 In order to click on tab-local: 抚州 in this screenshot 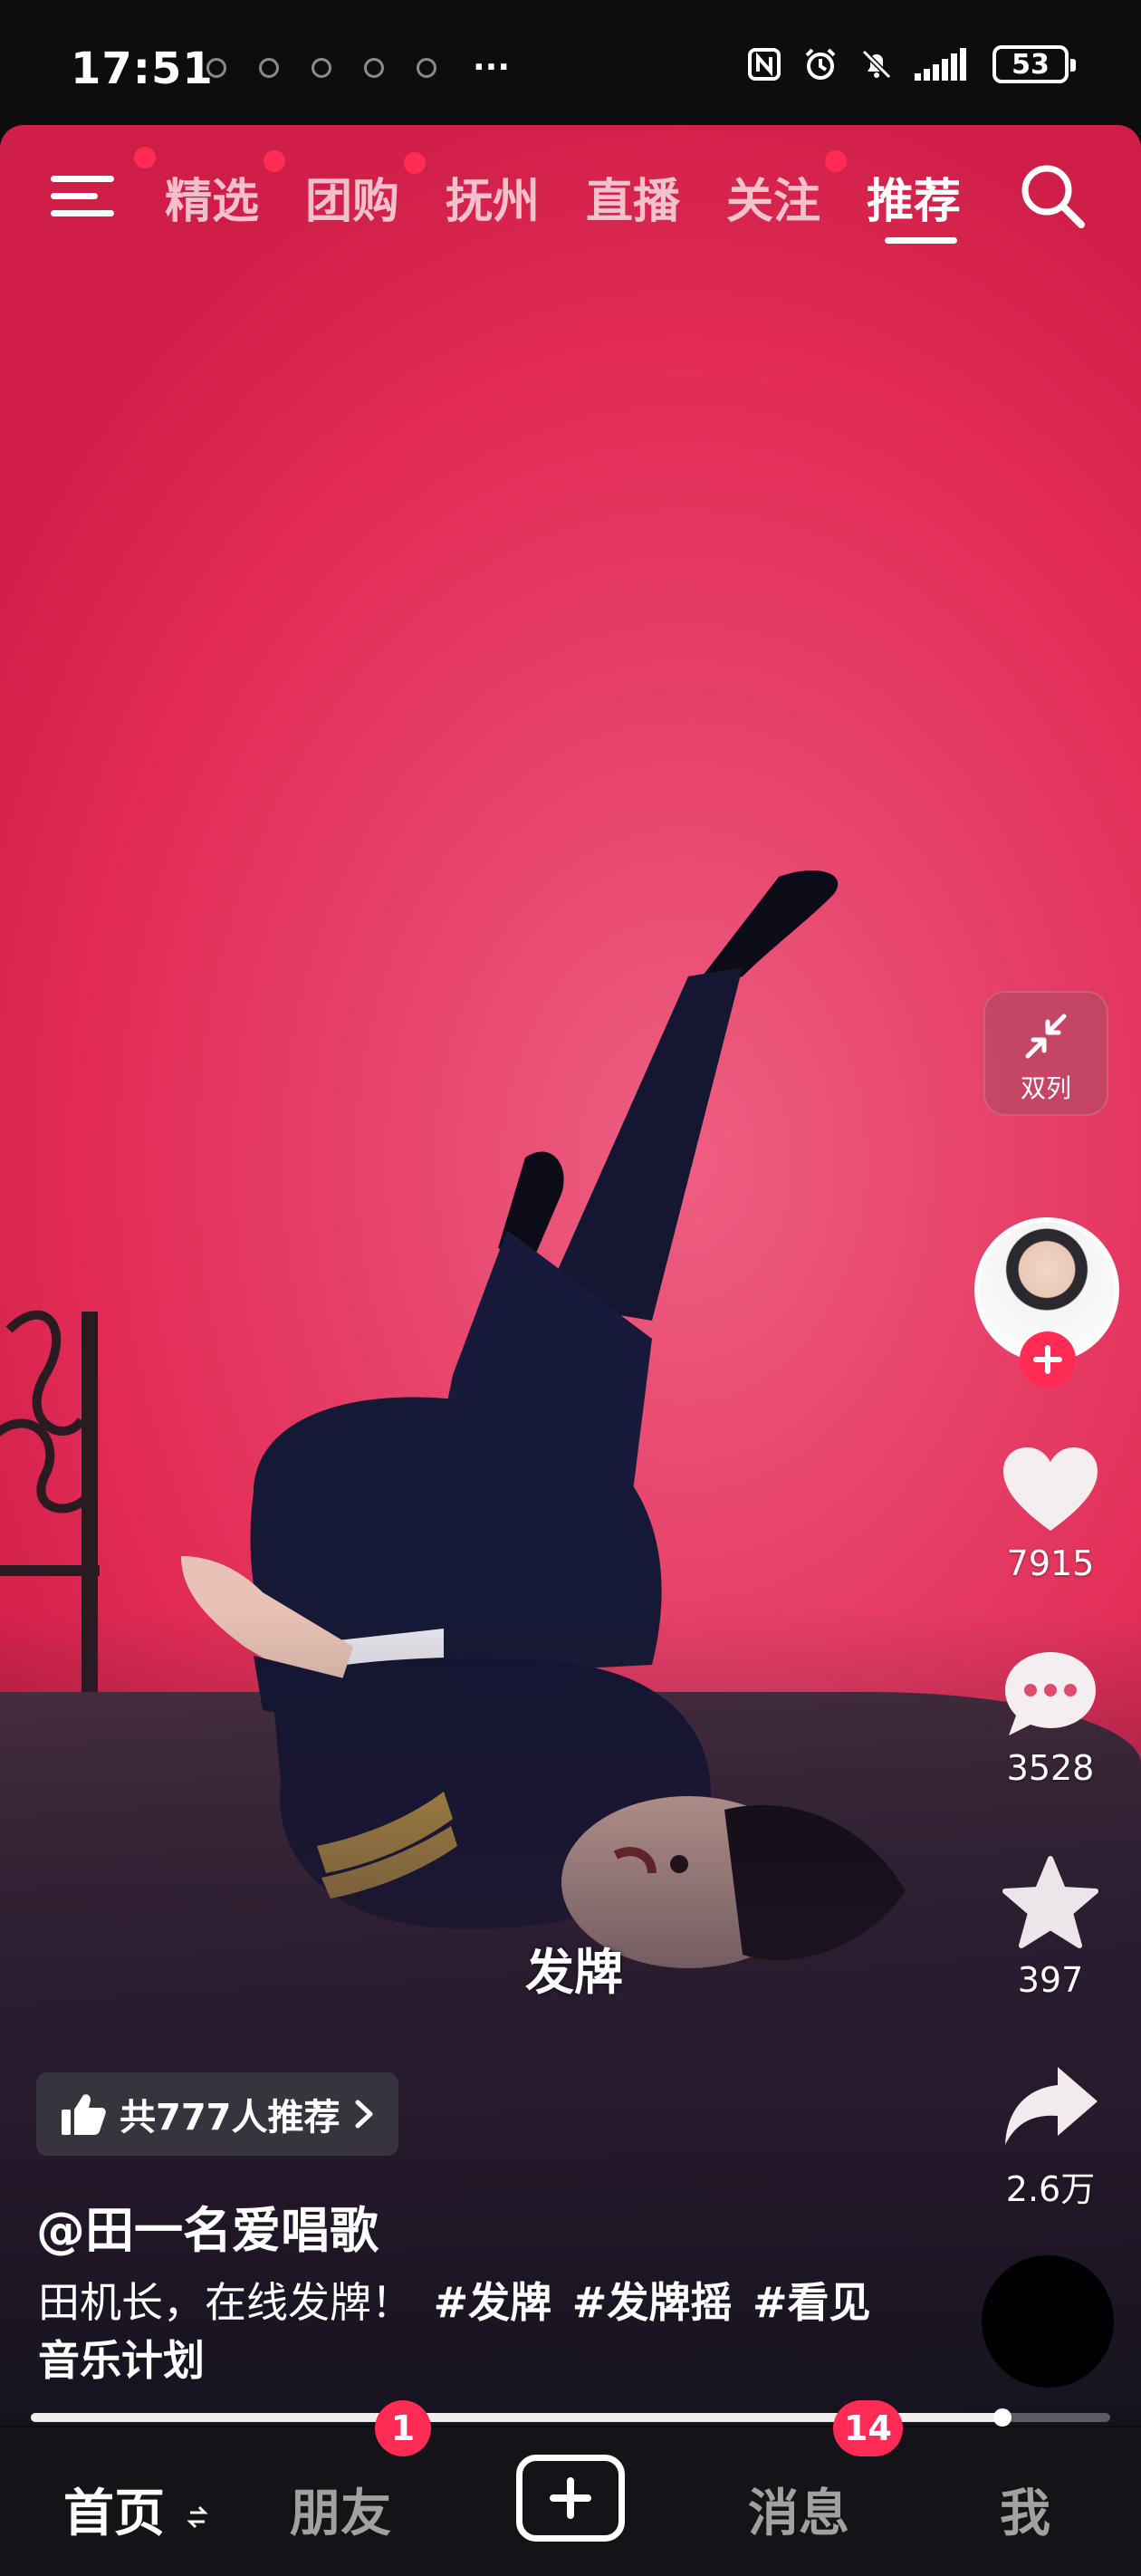, I will do `click(495, 191)`.